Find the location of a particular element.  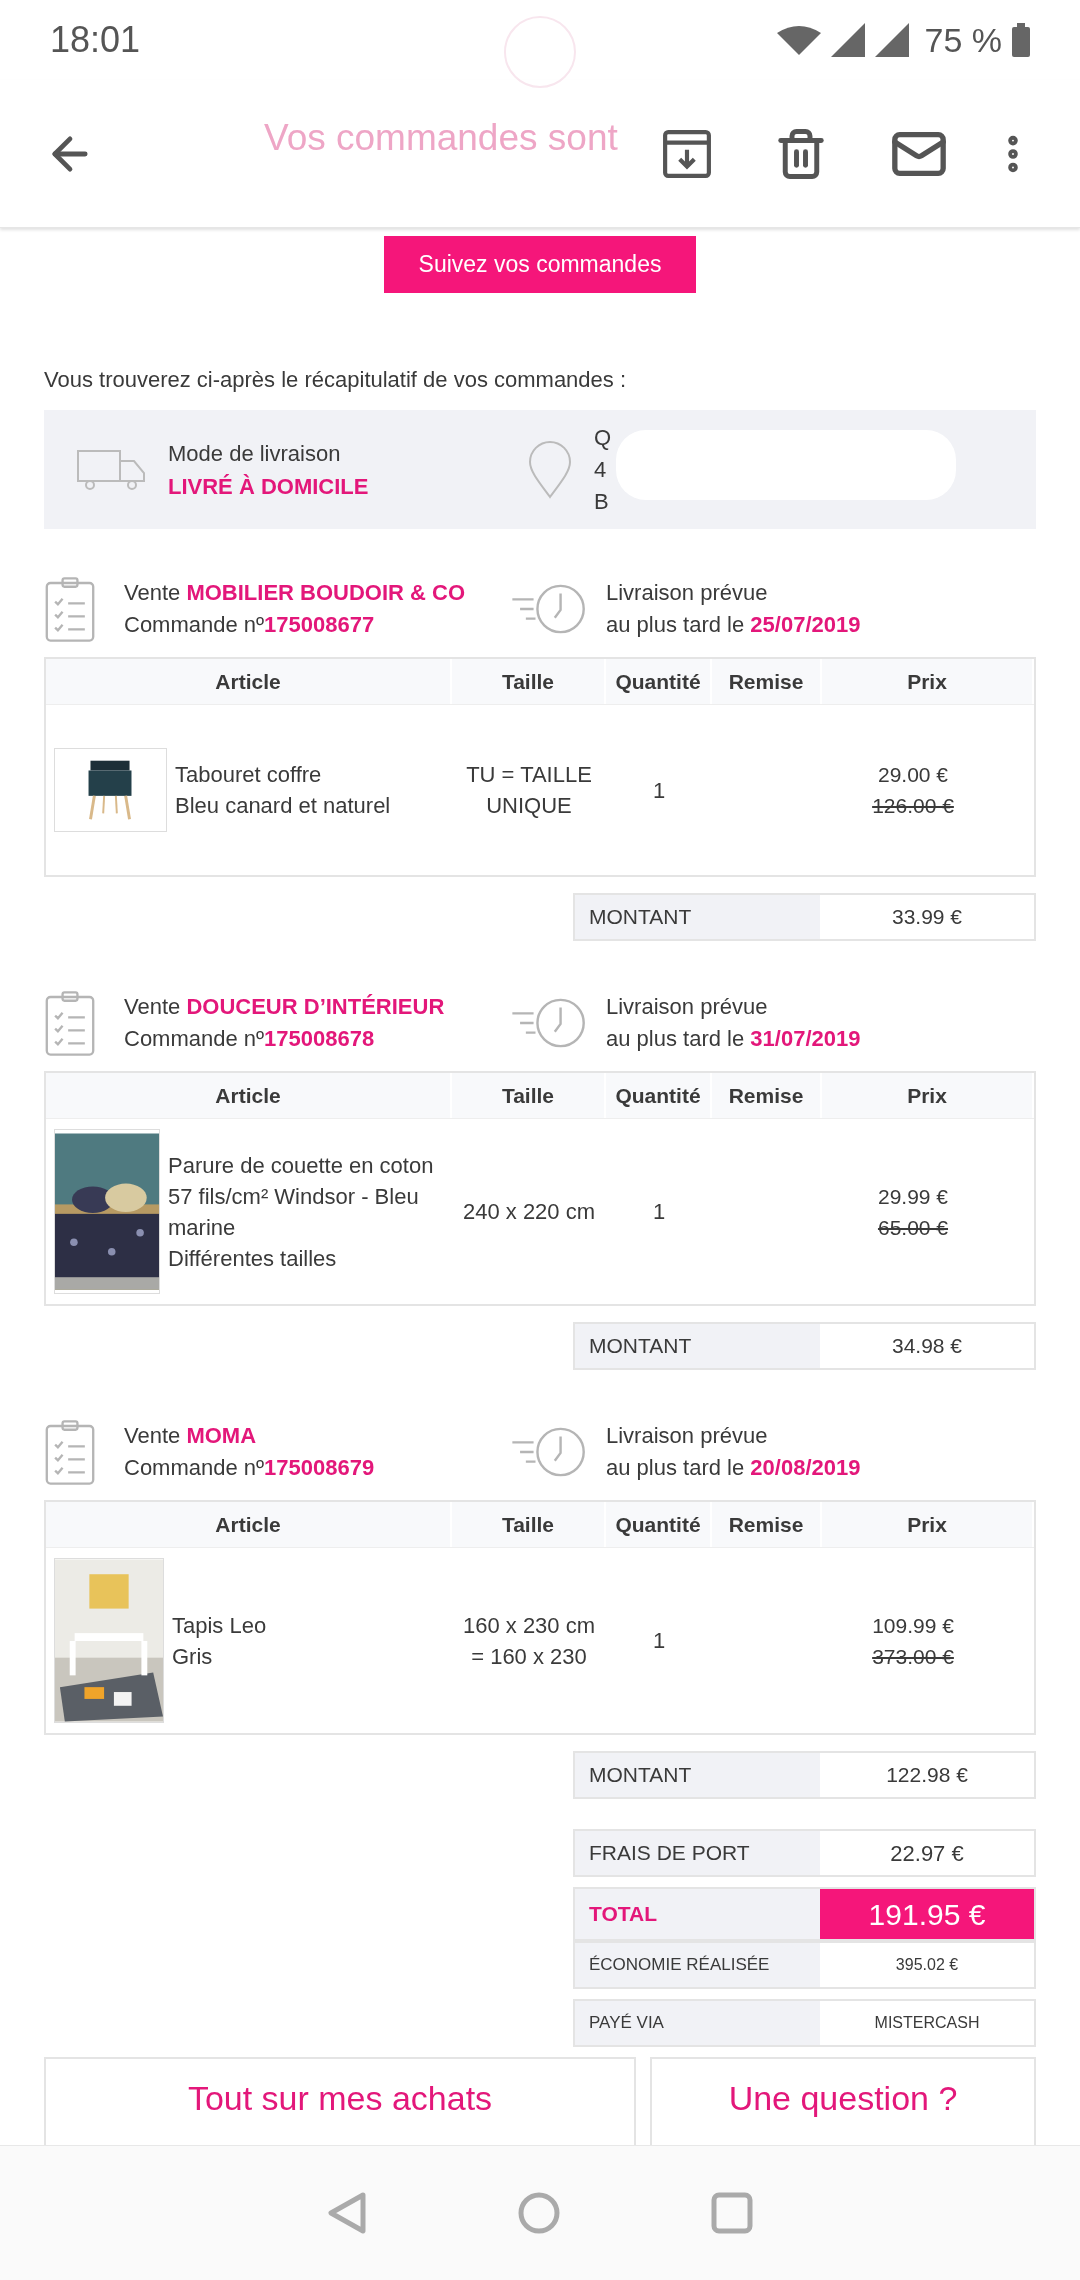

item-price: 29.99 € is located at coordinates (913, 1196).